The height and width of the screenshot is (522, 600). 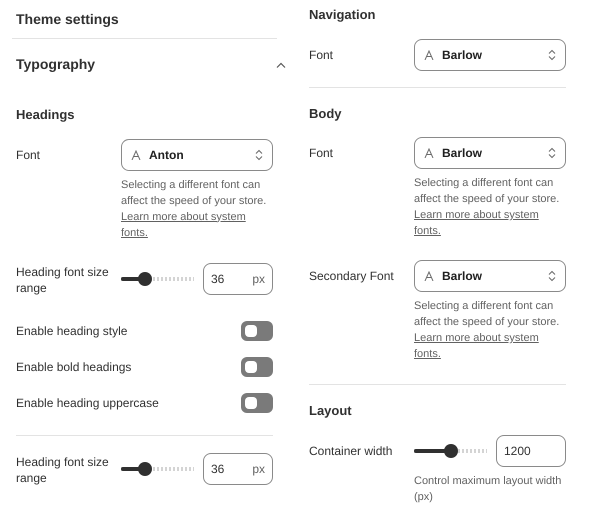 What do you see at coordinates (72, 331) in the screenshot?
I see `toggle-label: Enable heading style` at bounding box center [72, 331].